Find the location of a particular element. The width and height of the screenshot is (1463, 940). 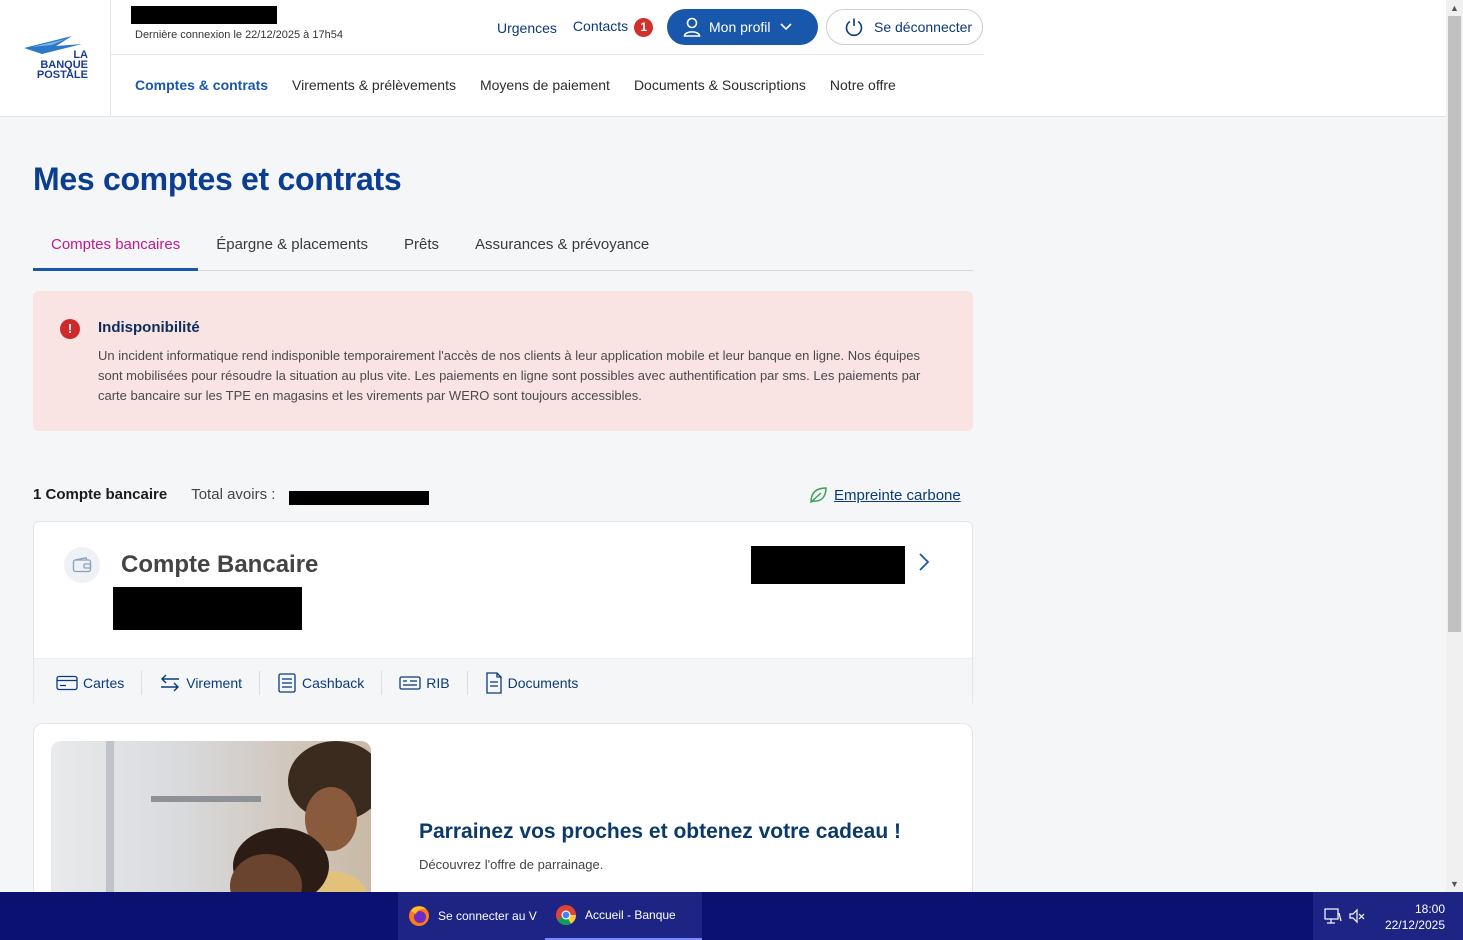

scroll-down-arrow-icon: ▼ is located at coordinates (1454, 884).